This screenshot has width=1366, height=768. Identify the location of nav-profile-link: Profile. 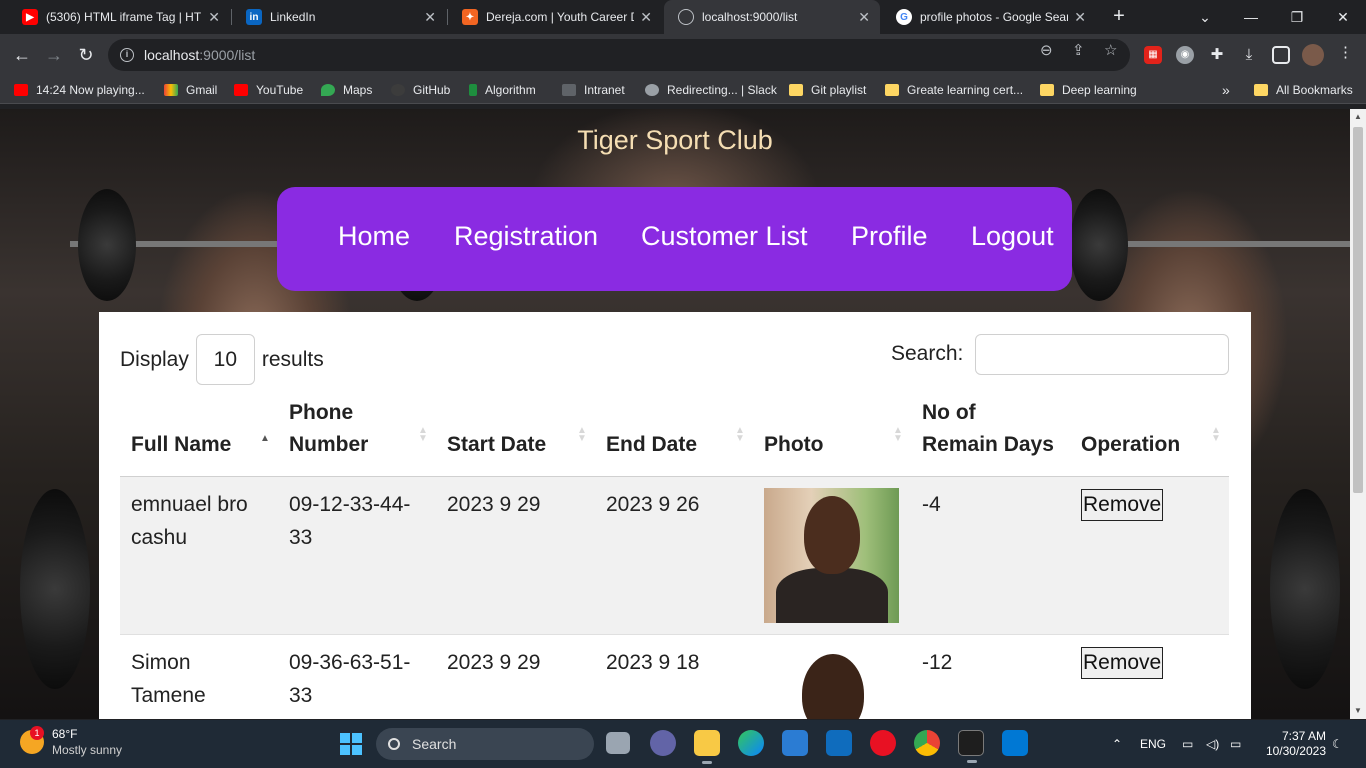
(889, 236).